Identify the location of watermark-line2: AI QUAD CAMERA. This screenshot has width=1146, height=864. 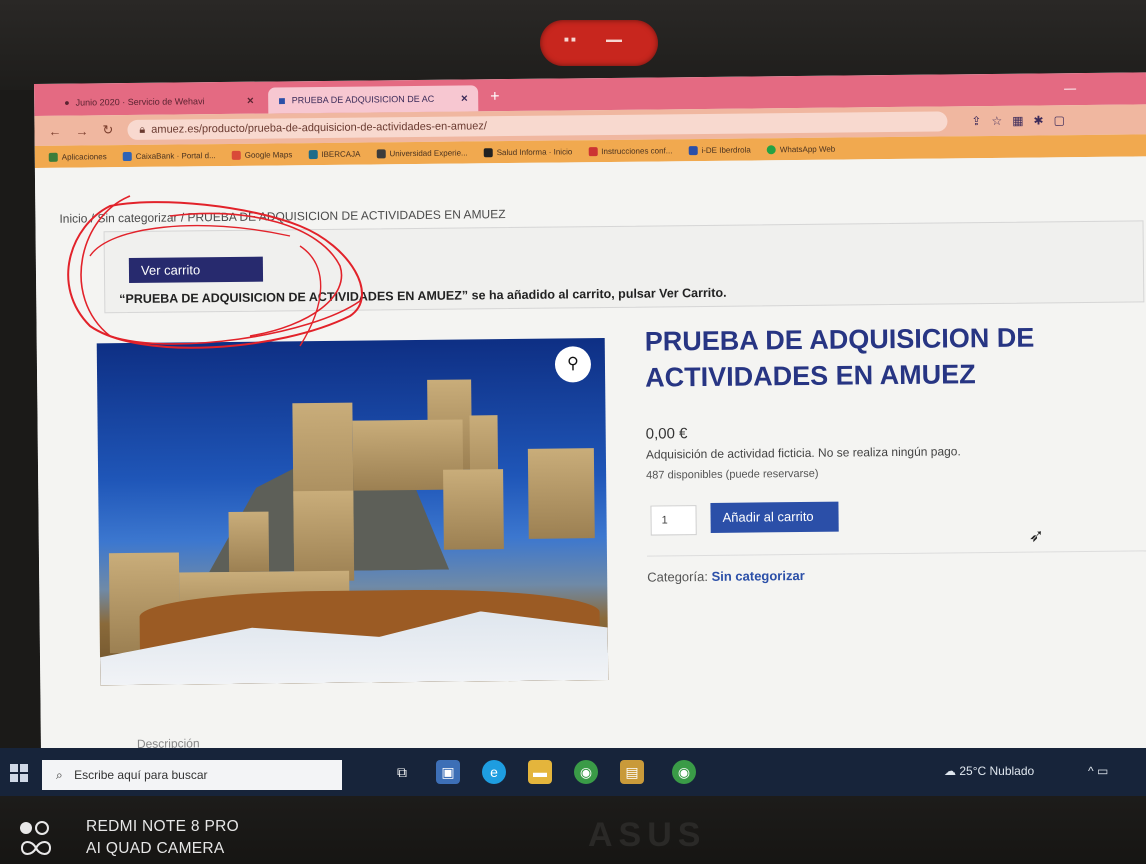
(155, 848).